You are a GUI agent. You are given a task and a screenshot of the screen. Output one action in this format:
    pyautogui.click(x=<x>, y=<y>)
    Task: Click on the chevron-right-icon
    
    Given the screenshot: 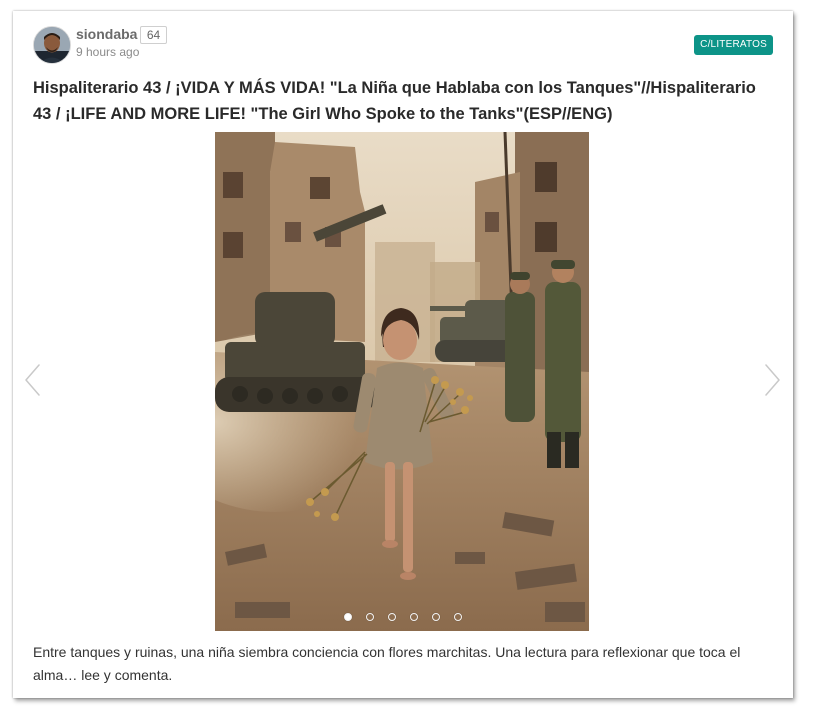 What is the action you would take?
    pyautogui.click(x=772, y=380)
    